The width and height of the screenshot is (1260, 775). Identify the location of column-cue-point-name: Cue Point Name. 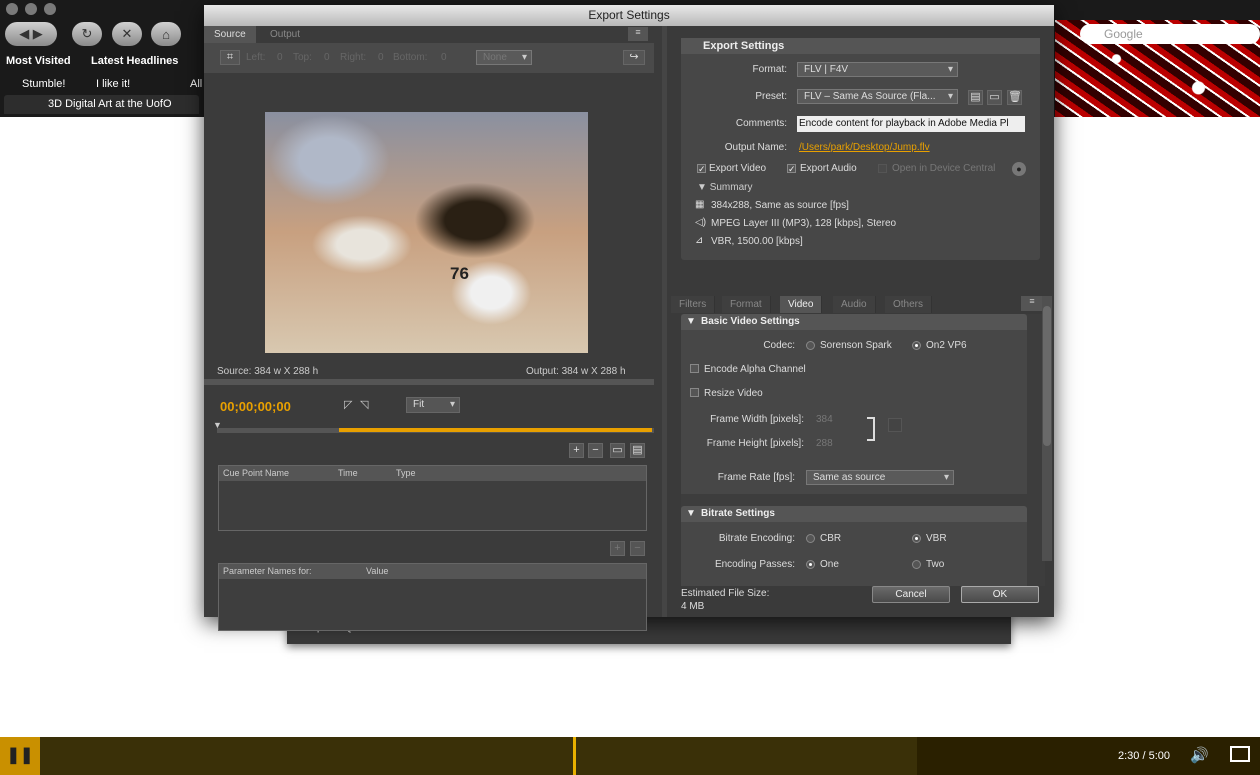
(256, 473).